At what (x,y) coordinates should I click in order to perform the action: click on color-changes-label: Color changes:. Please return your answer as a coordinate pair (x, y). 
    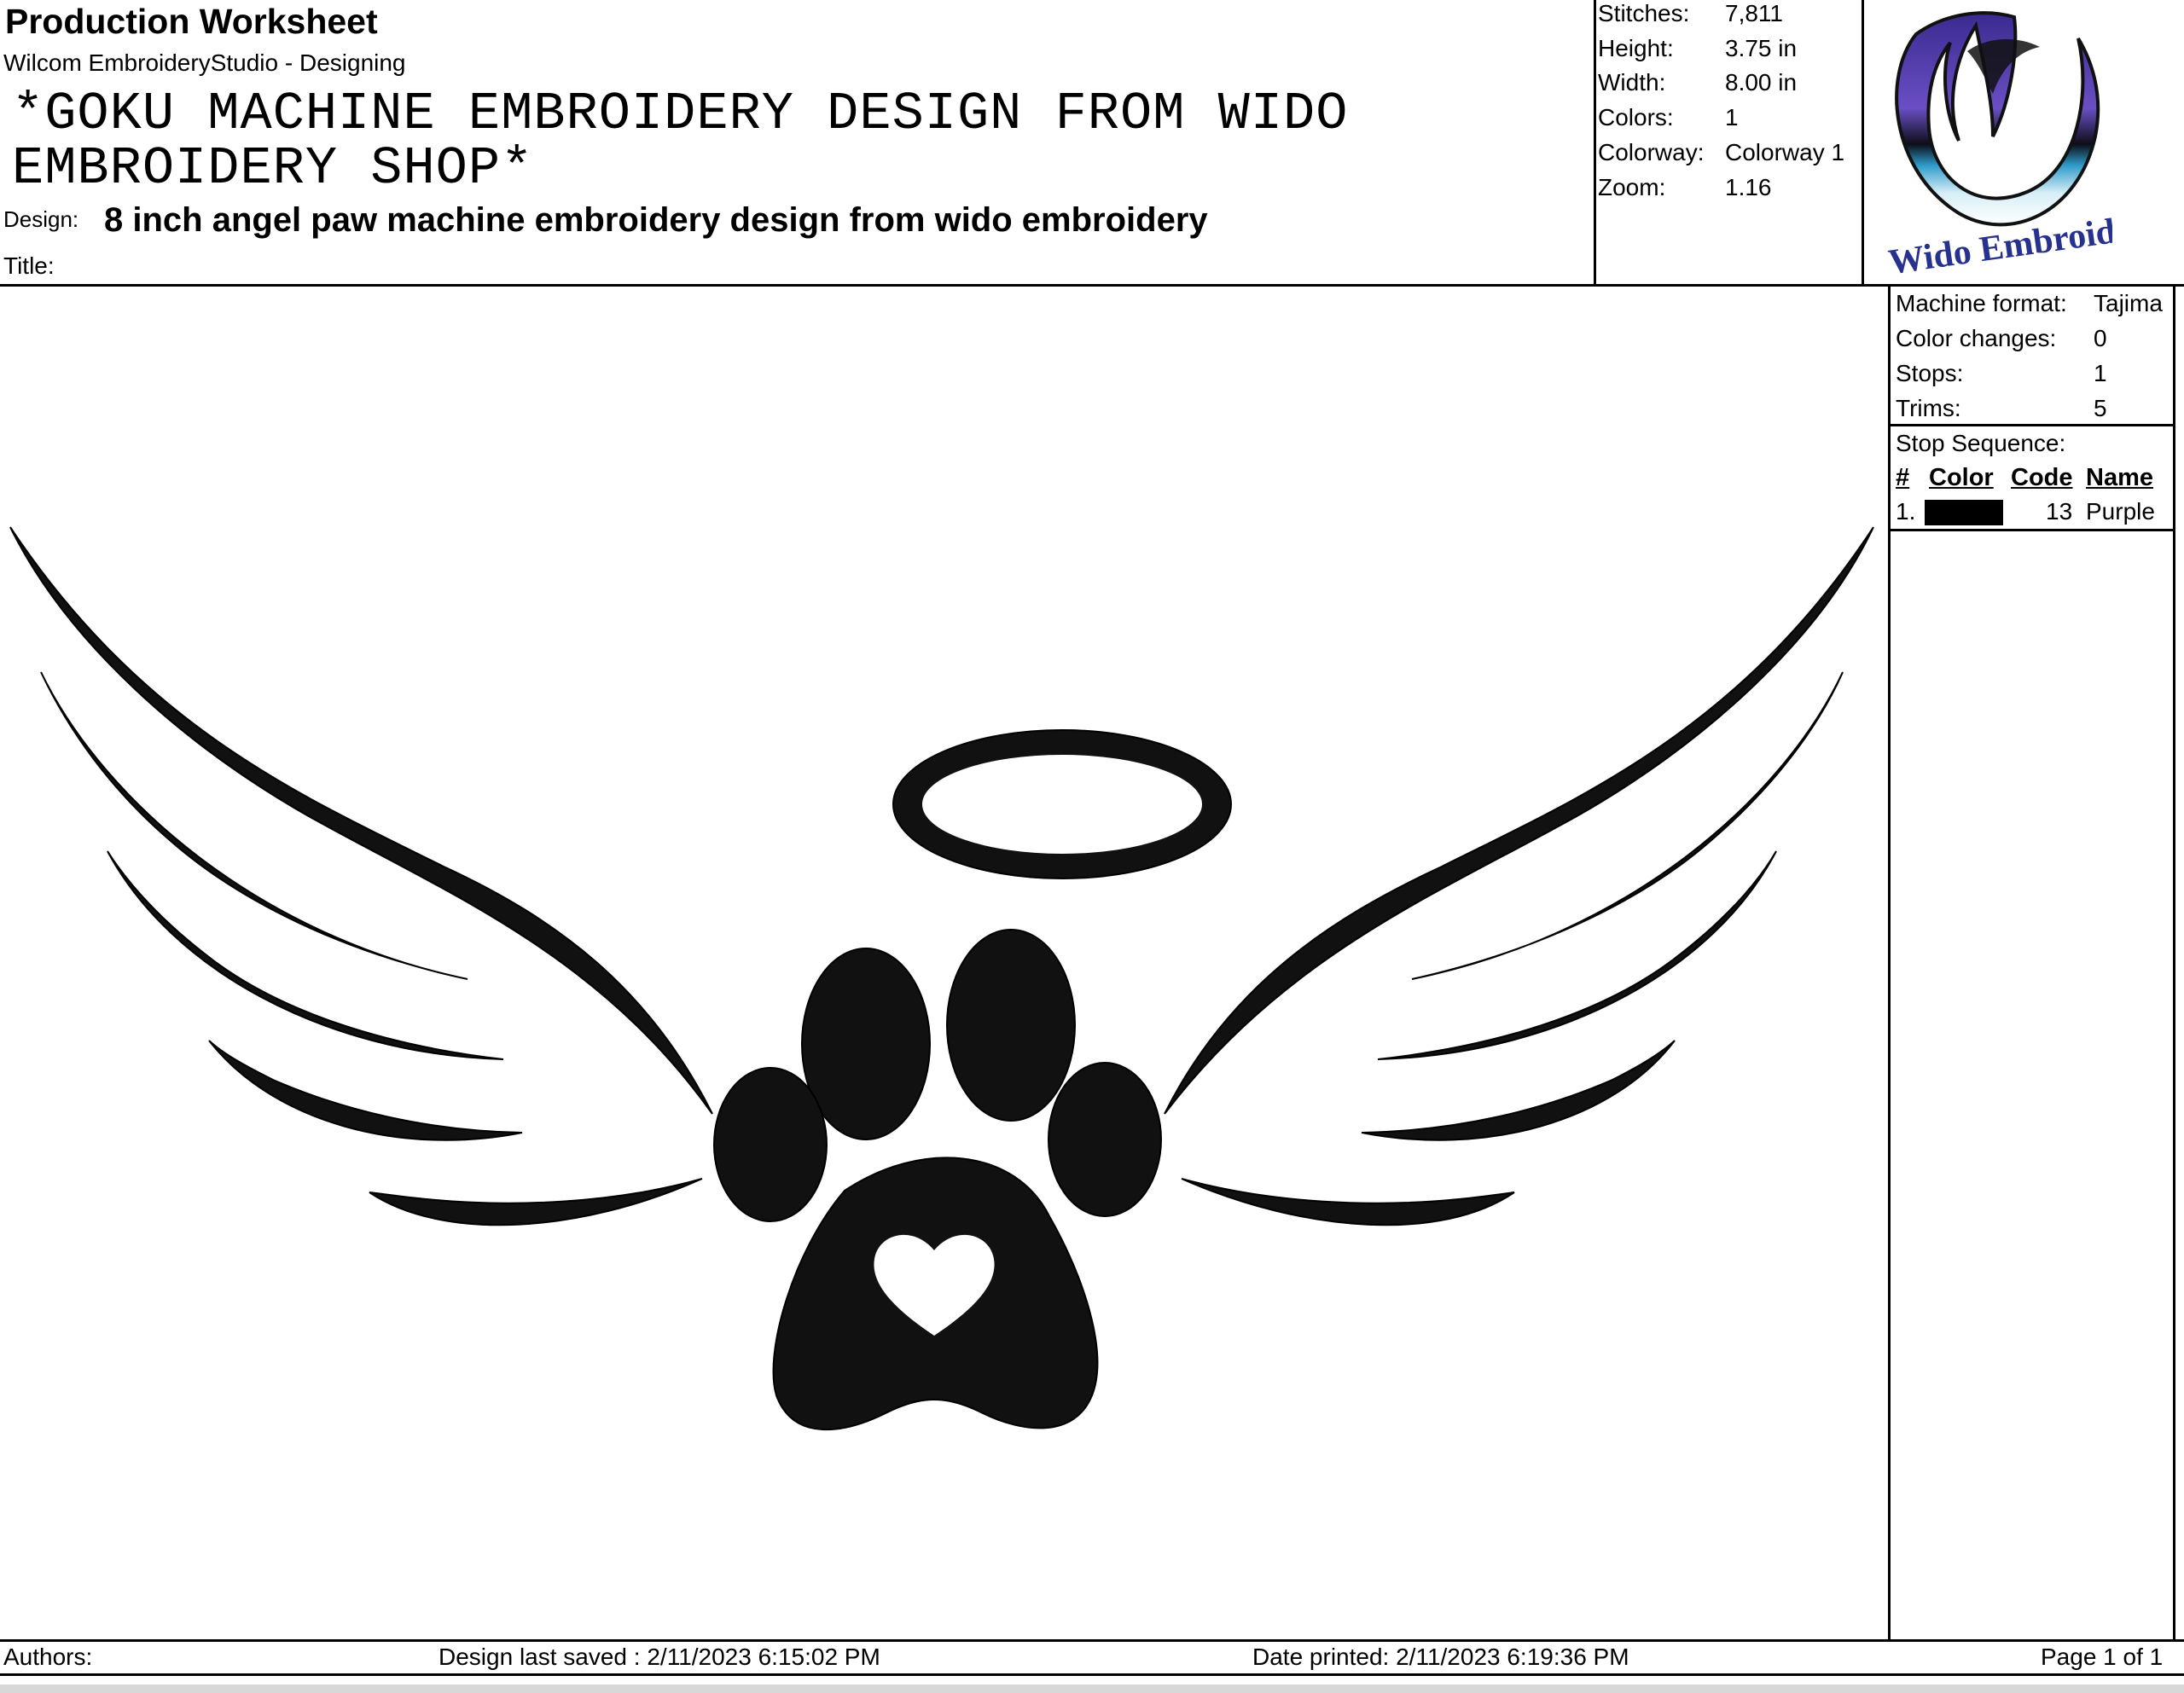
    Looking at the image, I should click on (1976, 338).